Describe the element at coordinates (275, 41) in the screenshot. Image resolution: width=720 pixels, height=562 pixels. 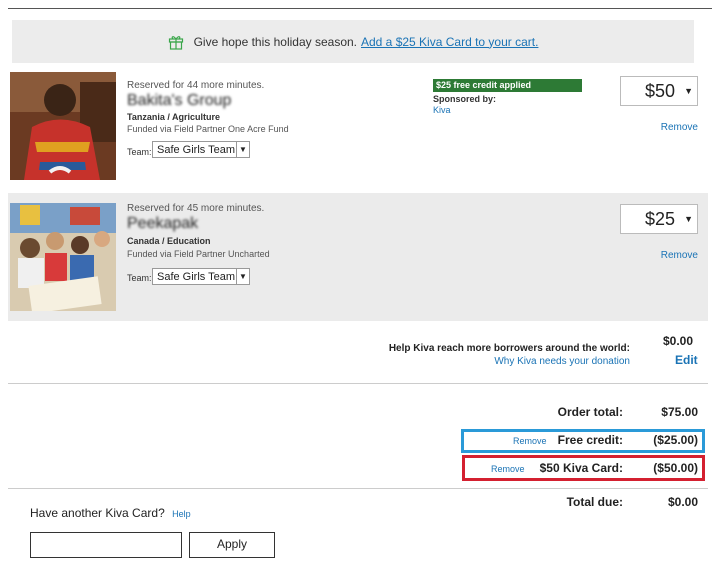
I see `promo-text: Give hope this holiday season.` at that location.